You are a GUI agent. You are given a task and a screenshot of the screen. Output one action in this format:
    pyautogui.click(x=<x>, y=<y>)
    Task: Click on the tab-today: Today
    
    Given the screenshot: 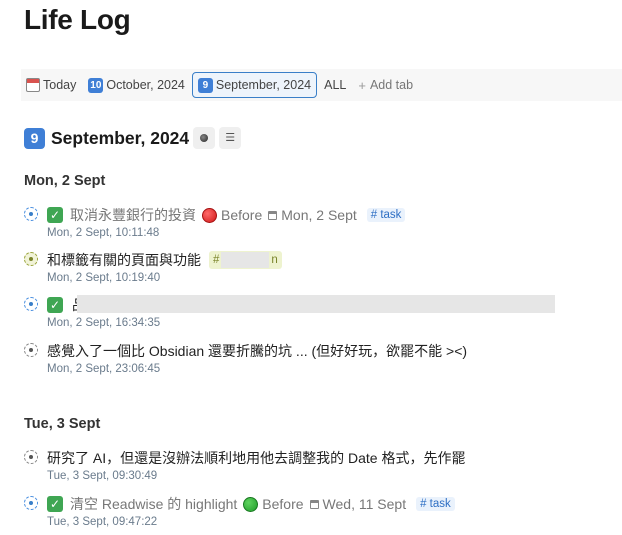 What is the action you would take?
    pyautogui.click(x=51, y=85)
    